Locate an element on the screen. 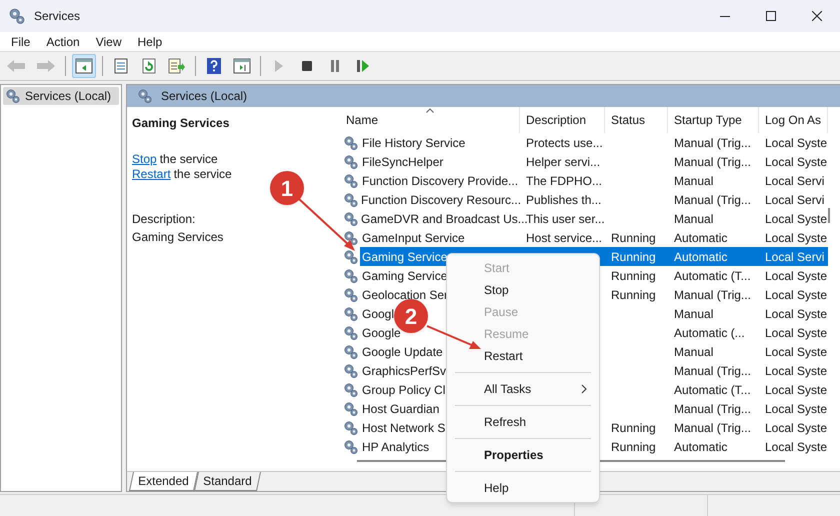  window-pane-icon is located at coordinates (84, 66).